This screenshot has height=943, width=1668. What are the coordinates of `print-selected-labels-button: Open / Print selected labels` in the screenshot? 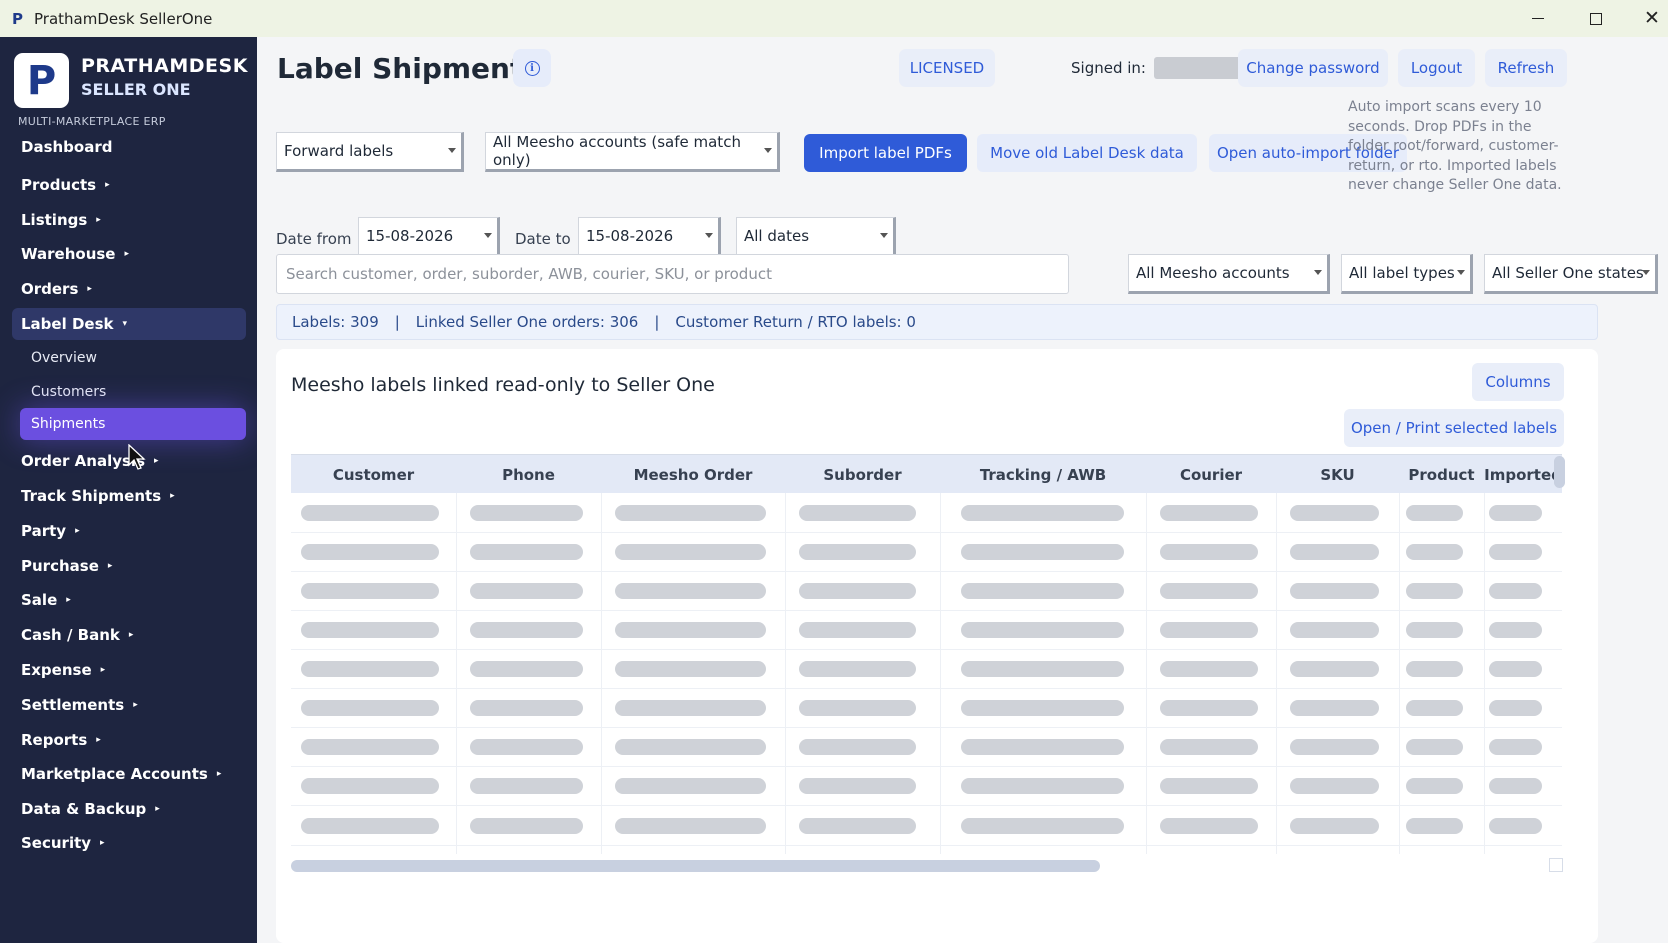 It's located at (1454, 428).